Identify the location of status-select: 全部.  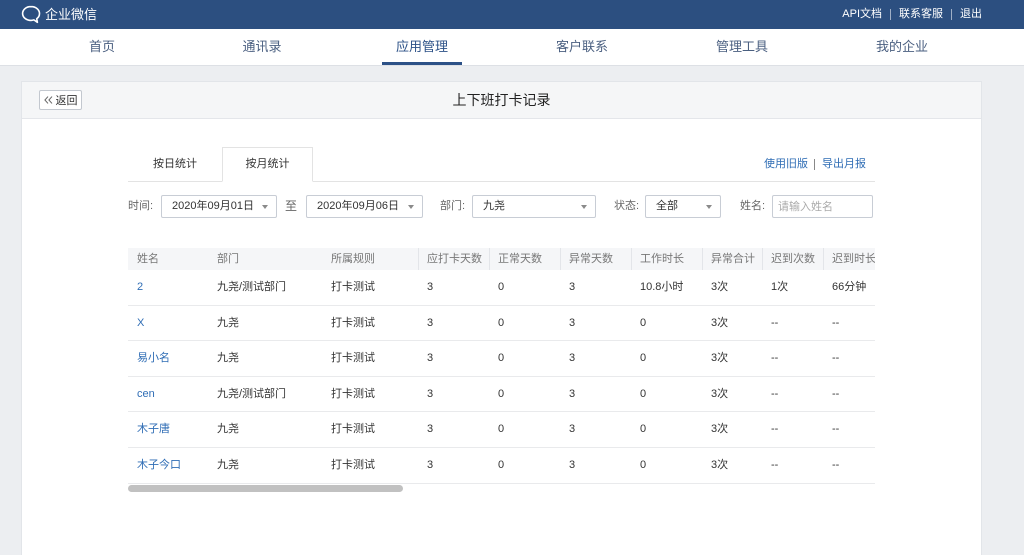
(683, 206).